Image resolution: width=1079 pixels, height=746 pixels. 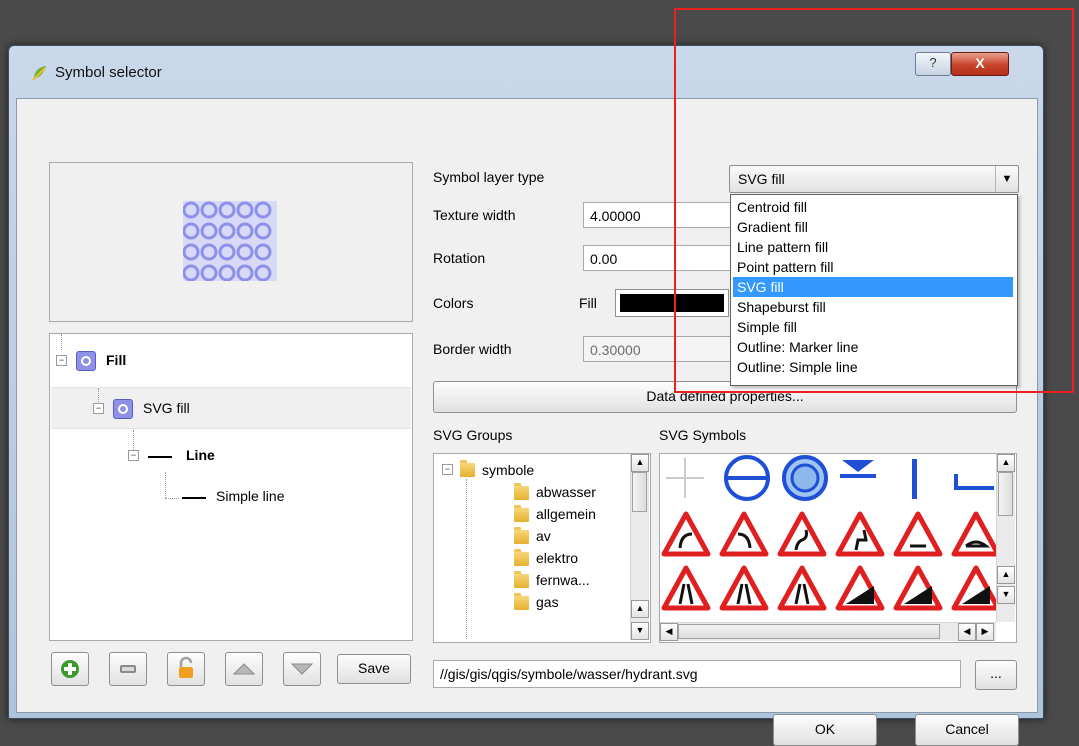 I want to click on close-button: X, so click(x=980, y=64).